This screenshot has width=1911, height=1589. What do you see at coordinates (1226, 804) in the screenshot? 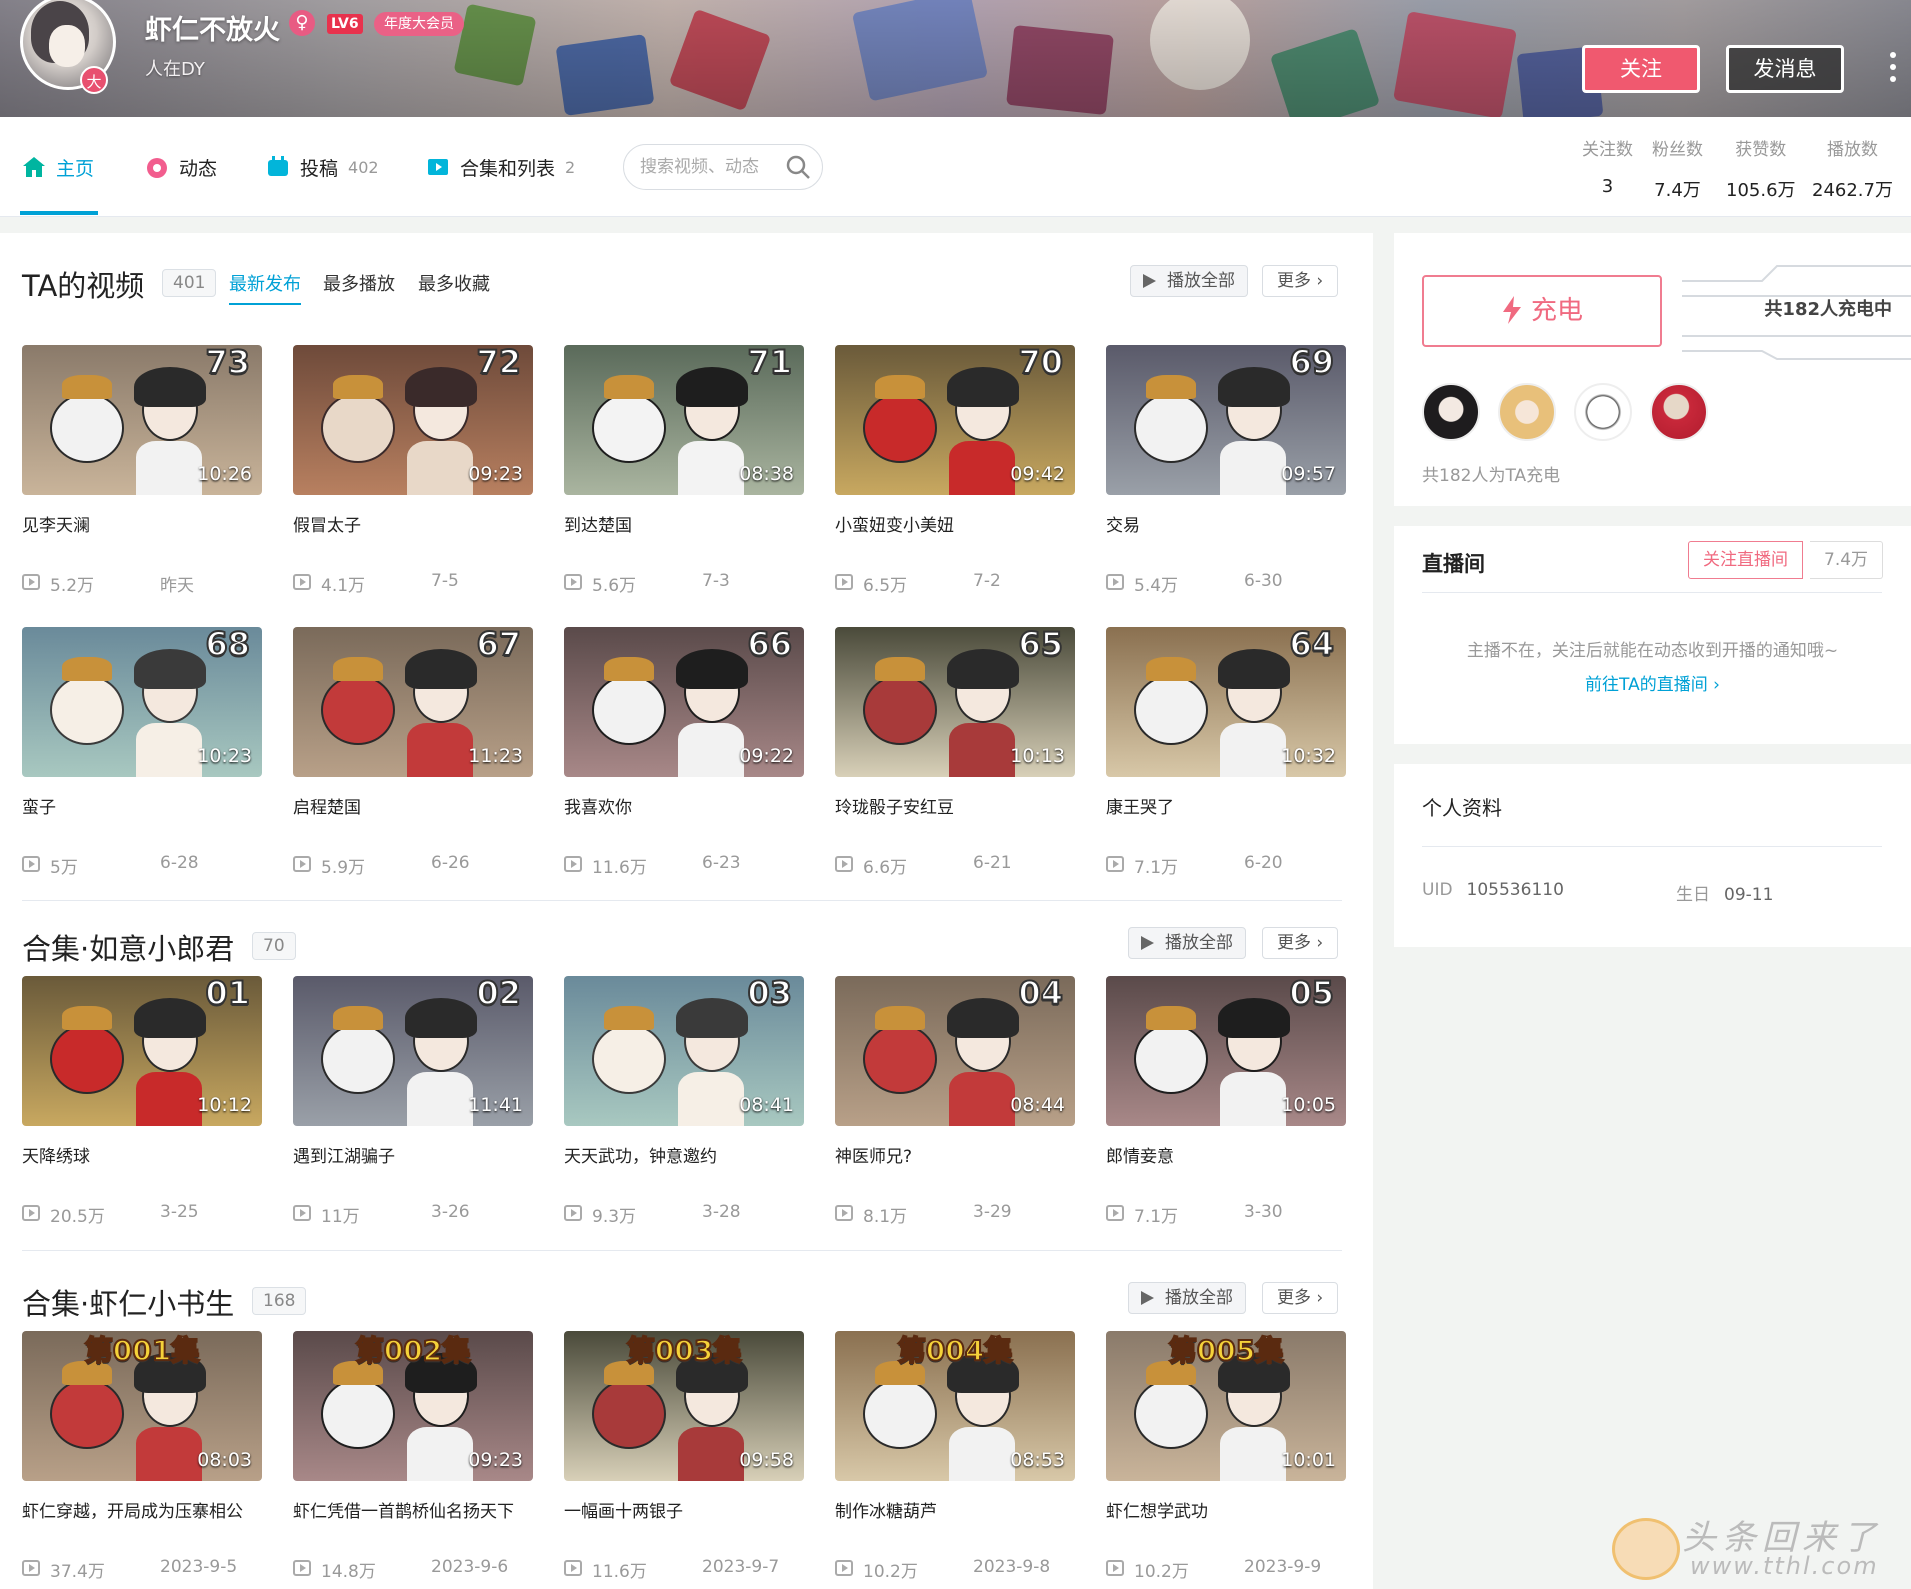
I see `video-title: 康王哭了` at bounding box center [1226, 804].